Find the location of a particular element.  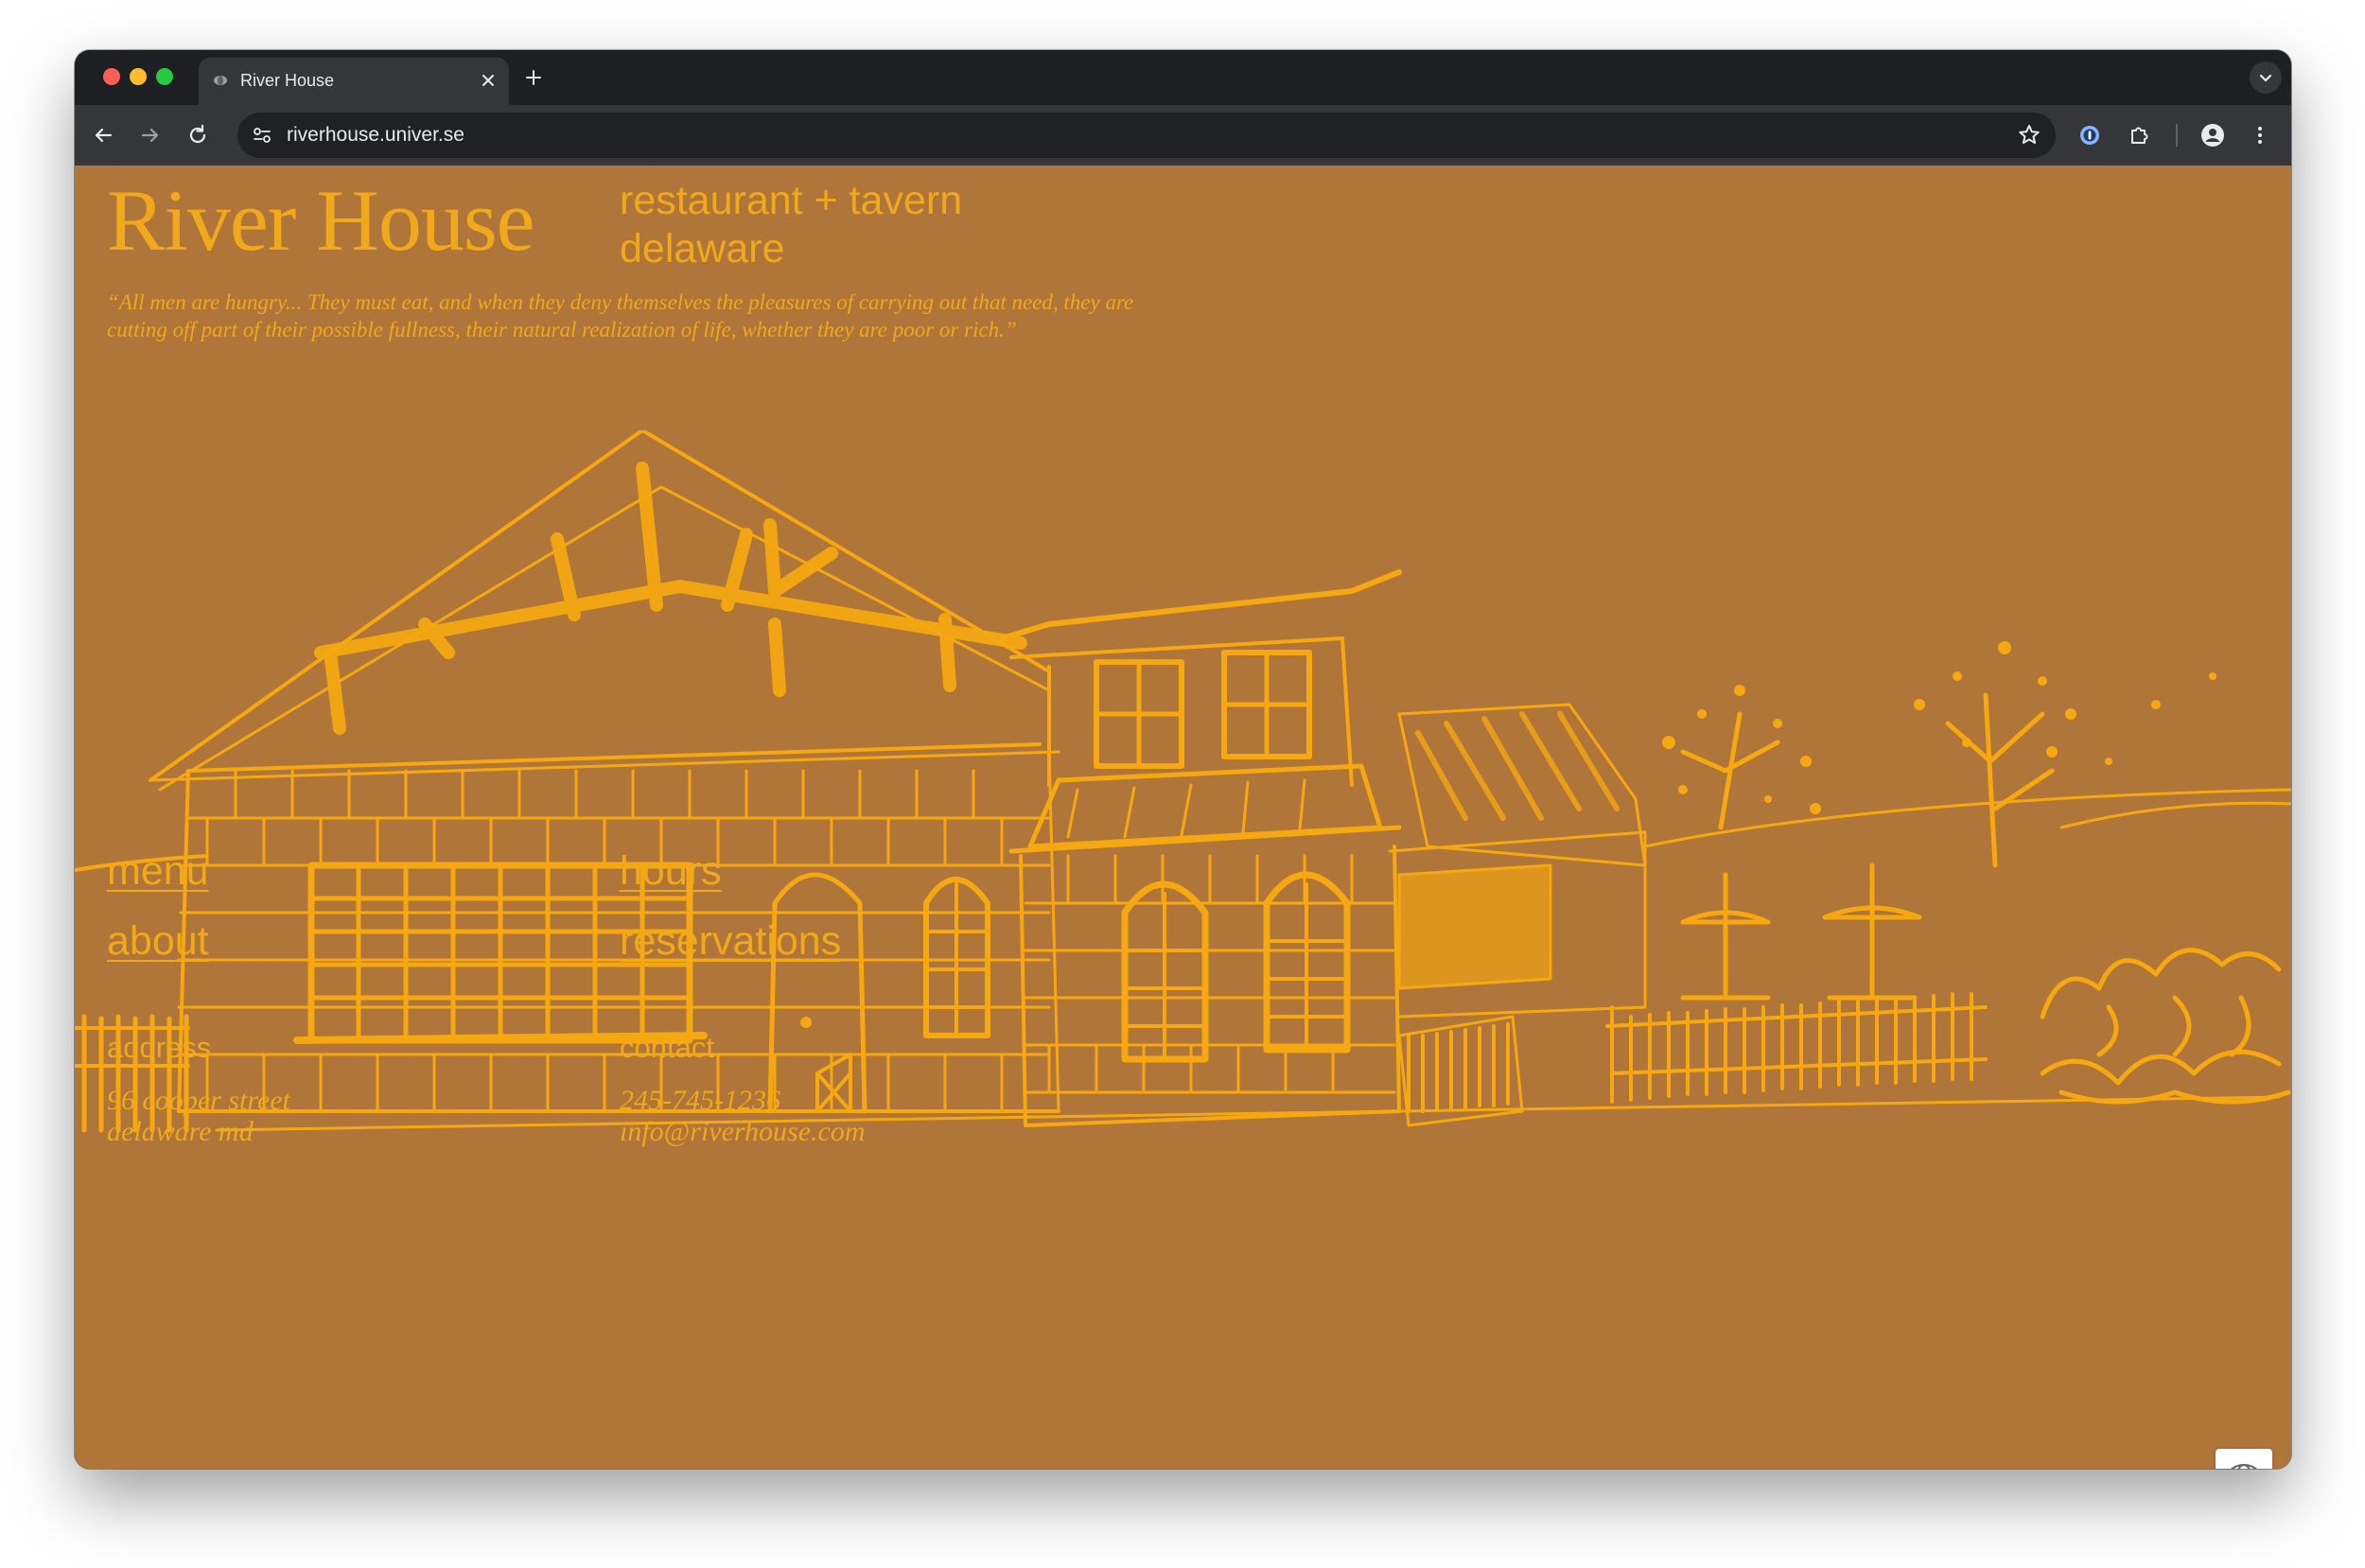

maximize-window-button is located at coordinates (164, 76).